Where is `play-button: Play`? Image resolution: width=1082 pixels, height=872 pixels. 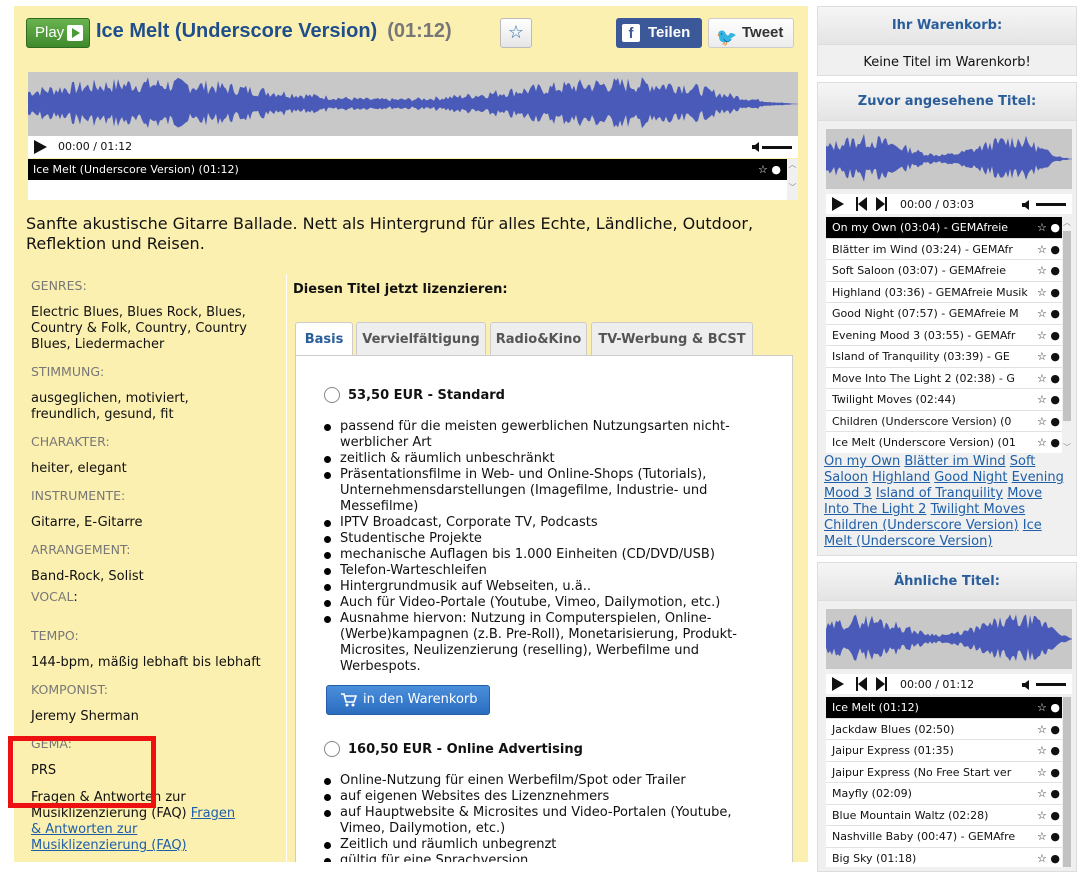 play-button: Play is located at coordinates (58, 33).